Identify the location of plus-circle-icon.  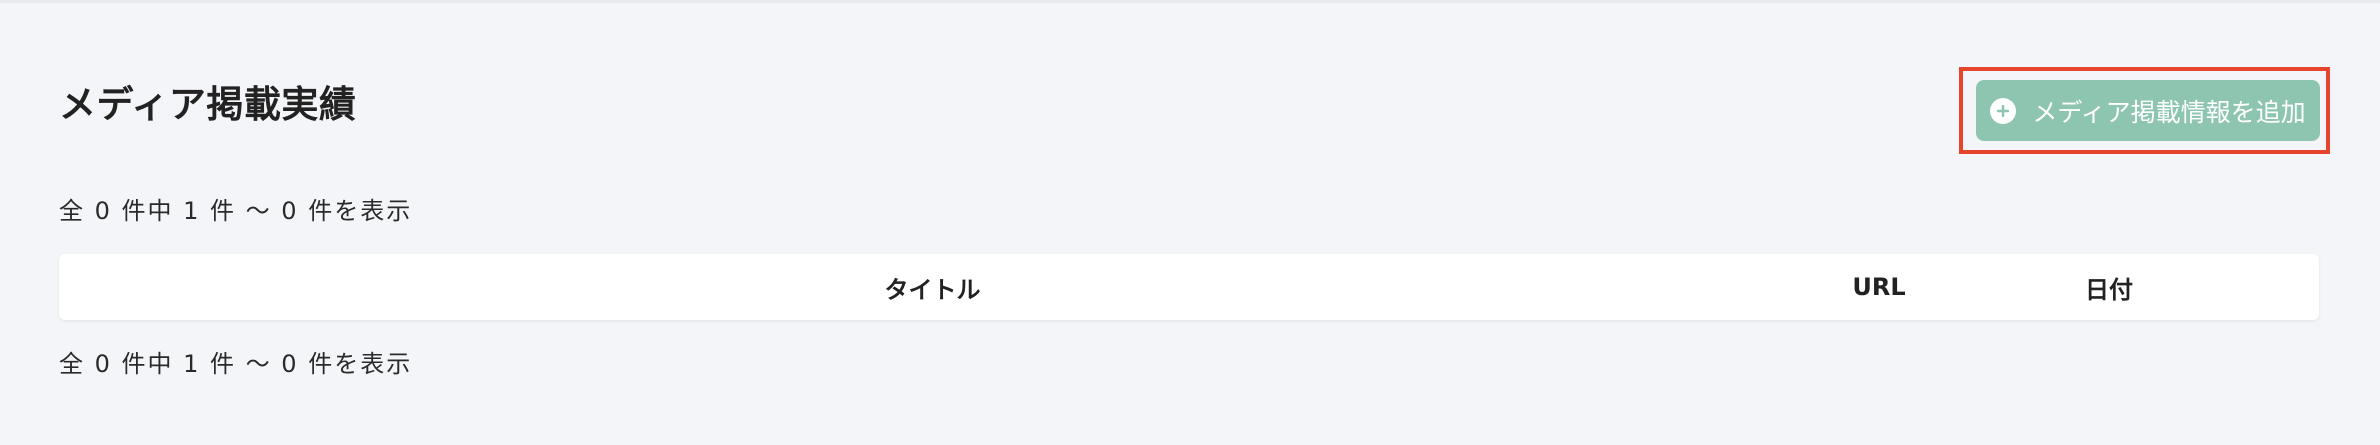
(2003, 110).